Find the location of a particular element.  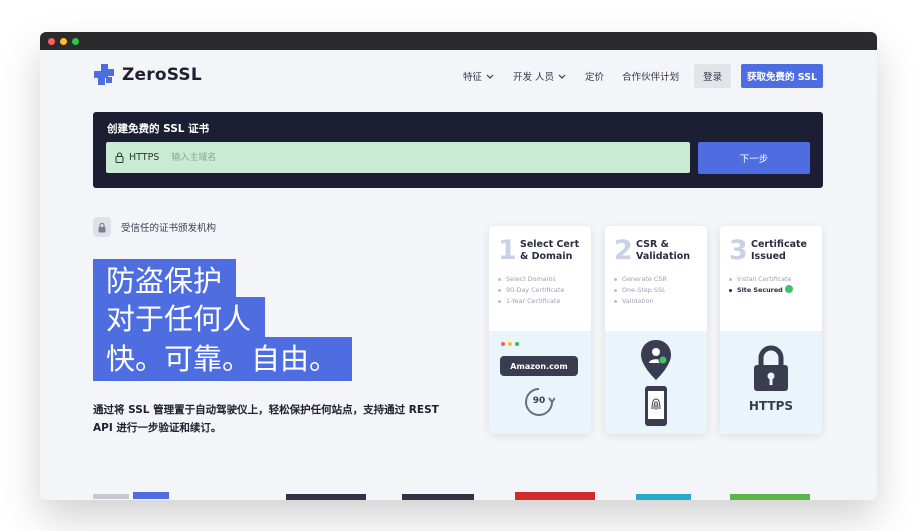

step-title-line: & Domain is located at coordinates (546, 256).